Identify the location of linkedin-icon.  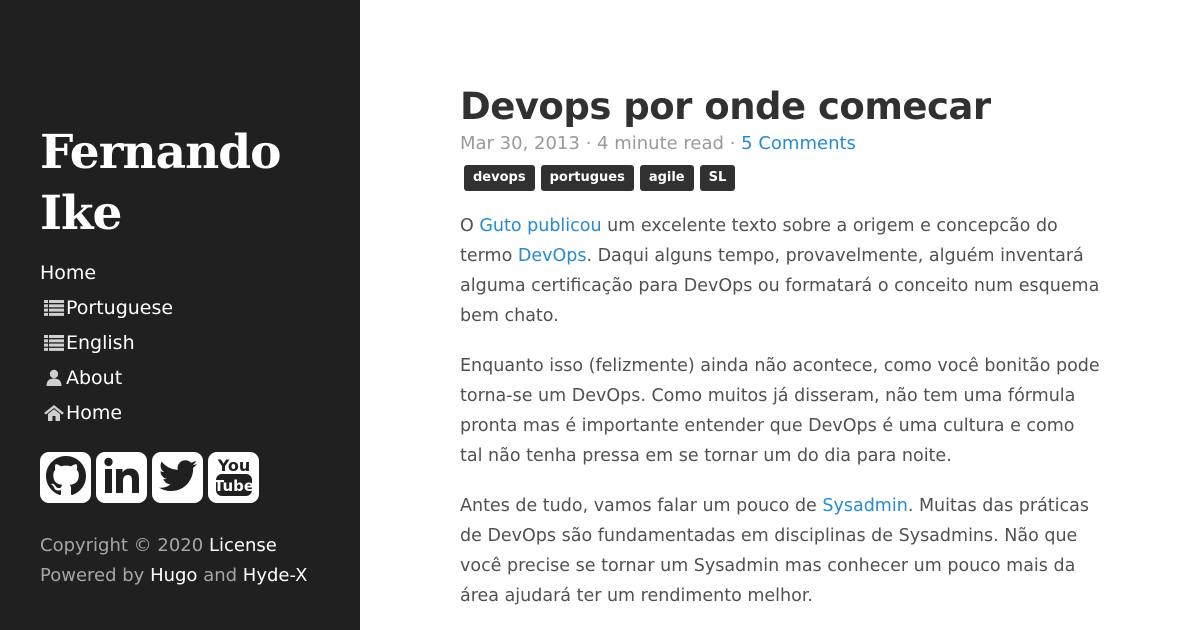
(122, 478).